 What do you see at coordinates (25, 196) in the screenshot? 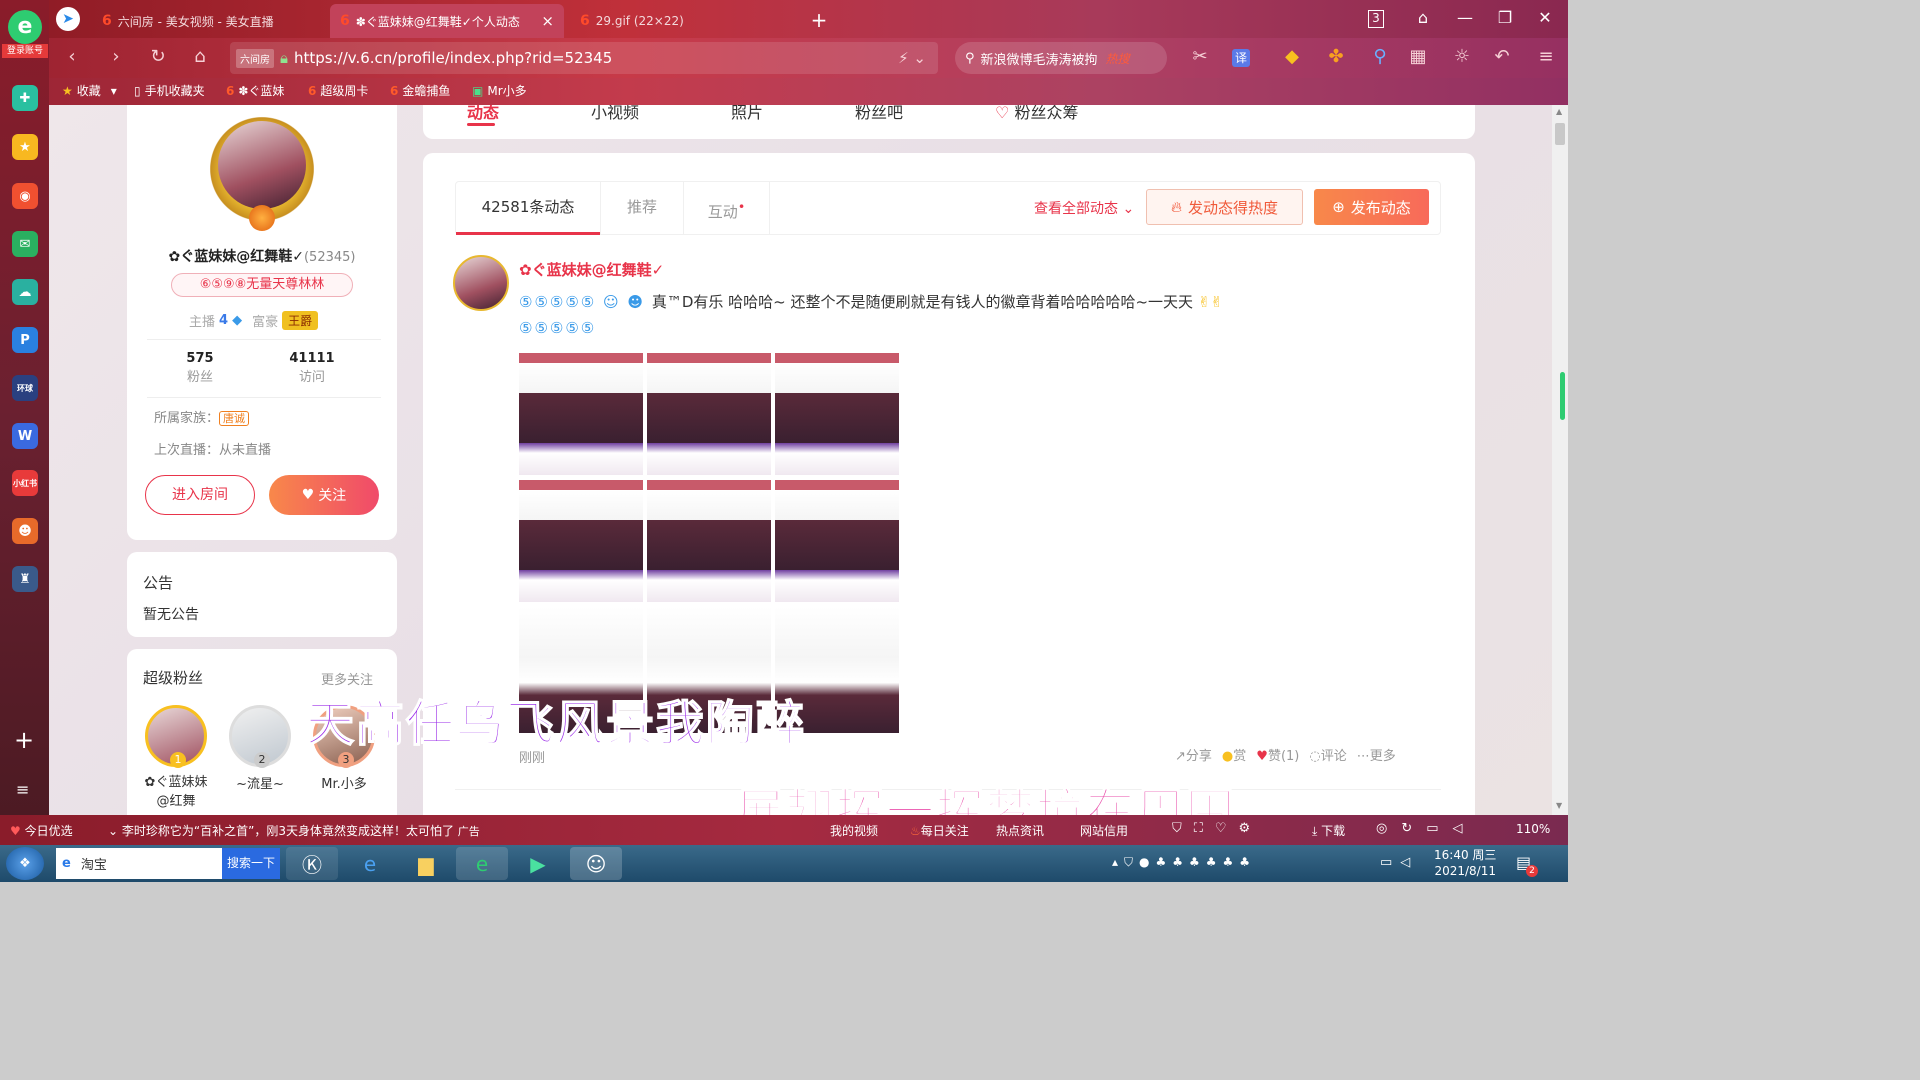
I see `weibo-icon: ◉` at bounding box center [25, 196].